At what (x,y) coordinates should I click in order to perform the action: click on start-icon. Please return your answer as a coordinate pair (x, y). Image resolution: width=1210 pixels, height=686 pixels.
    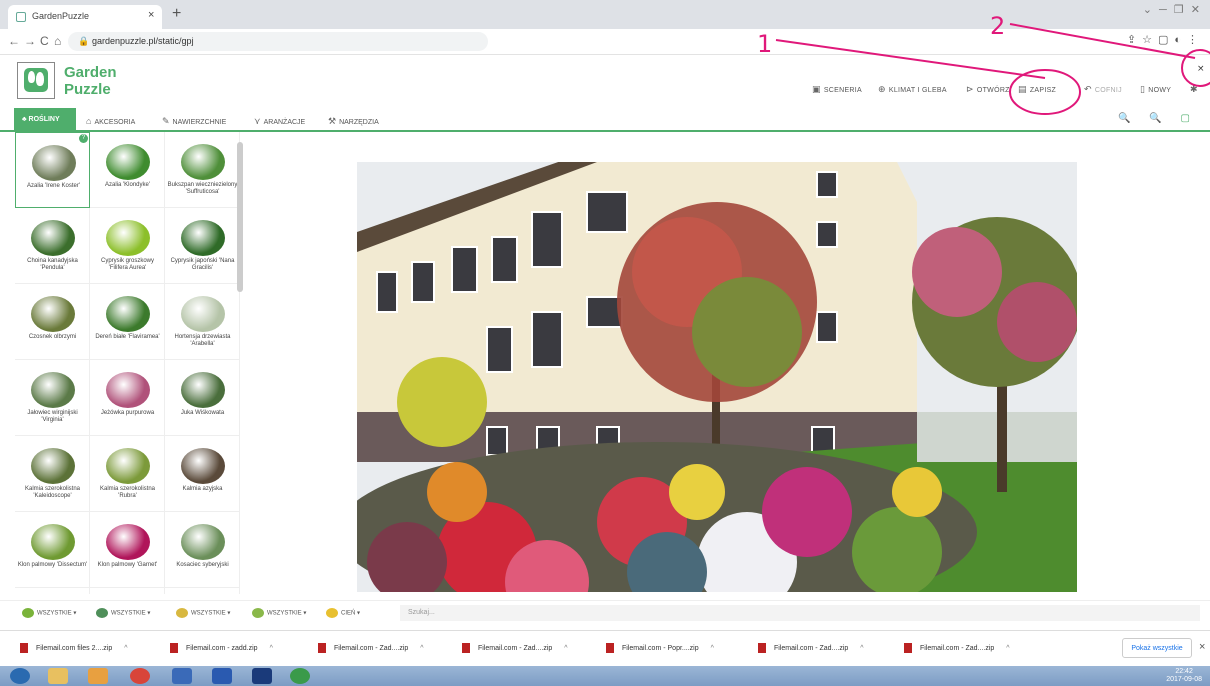
    Looking at the image, I should click on (20, 676).